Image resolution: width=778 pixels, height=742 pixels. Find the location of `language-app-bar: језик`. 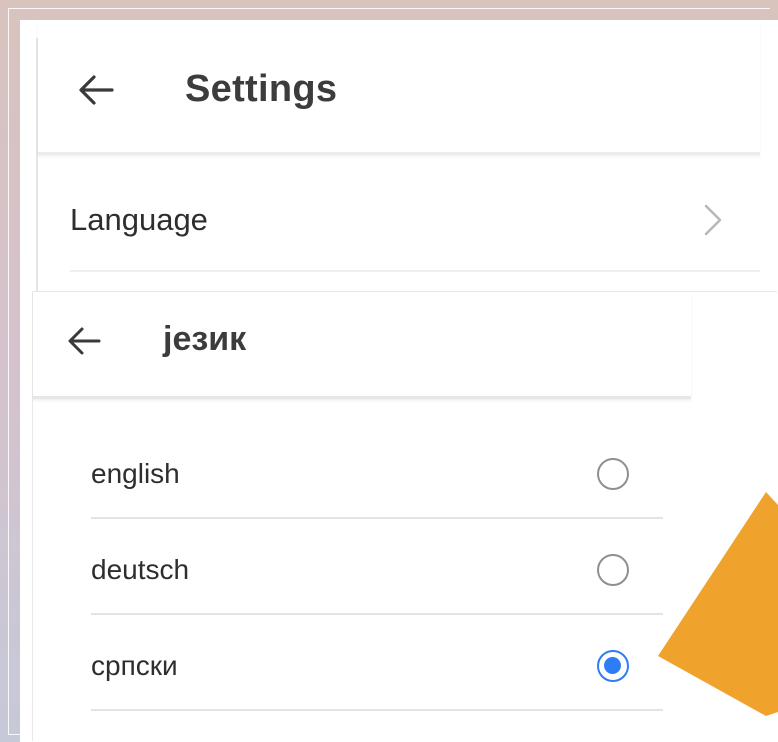

language-app-bar: језик is located at coordinates (362, 345).